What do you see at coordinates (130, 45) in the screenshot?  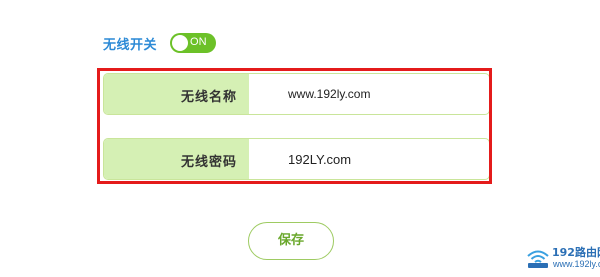 I see `wireless-switch-label: 无线开关` at bounding box center [130, 45].